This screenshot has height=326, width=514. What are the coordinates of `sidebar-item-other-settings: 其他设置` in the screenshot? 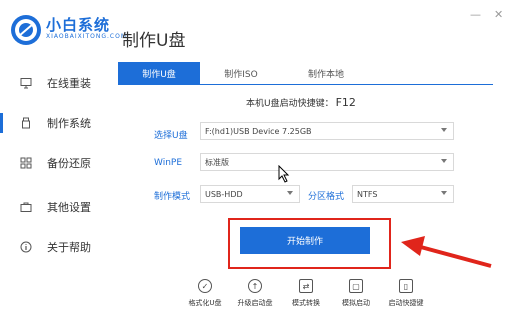 It's located at (56, 207).